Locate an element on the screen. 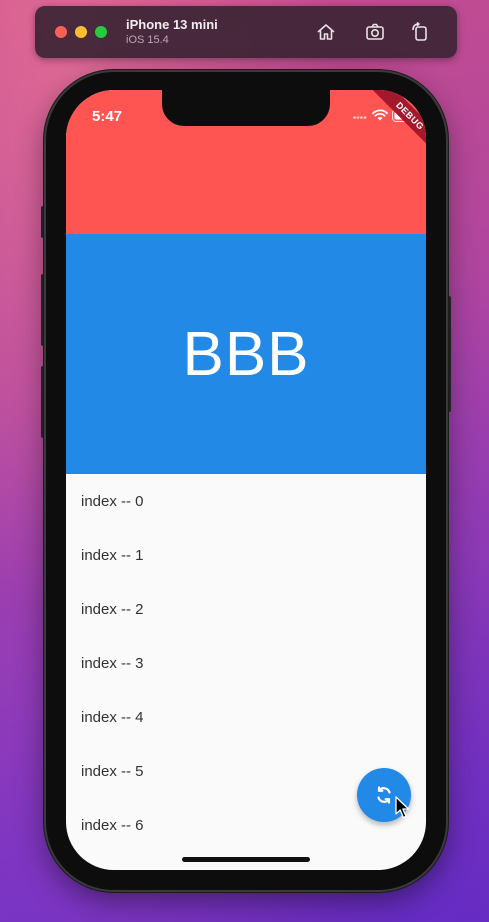 The image size is (489, 922). notch is located at coordinates (246, 108).